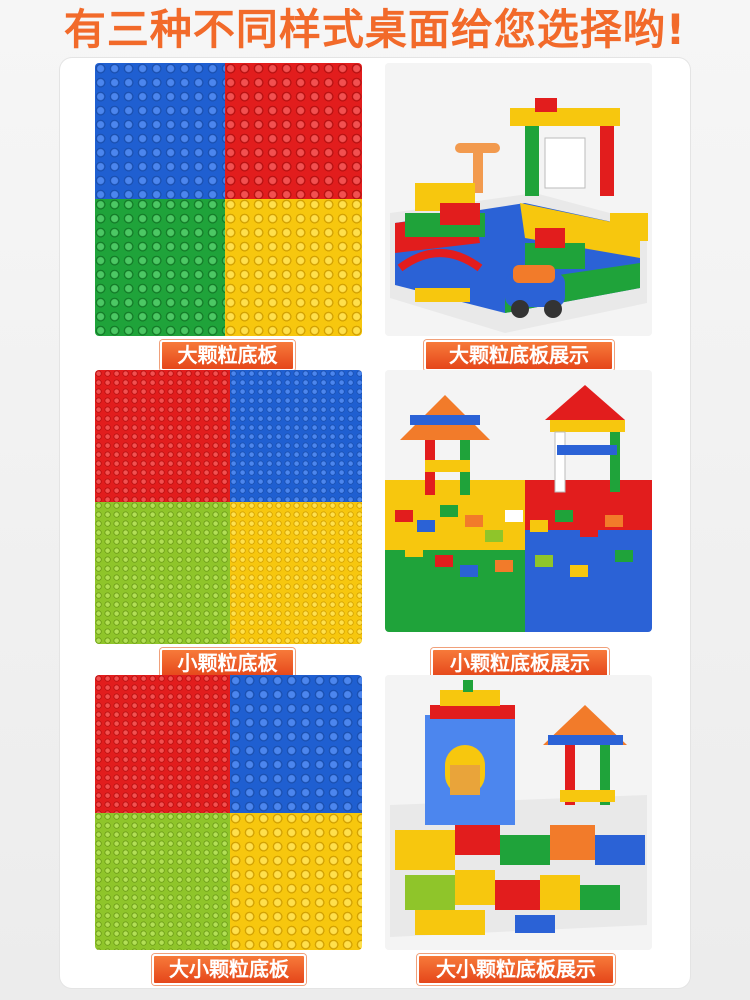 The height and width of the screenshot is (1000, 750). Describe the element at coordinates (227, 355) in the screenshot. I see `large-stud-plate-label: 大颗粒底板` at that location.